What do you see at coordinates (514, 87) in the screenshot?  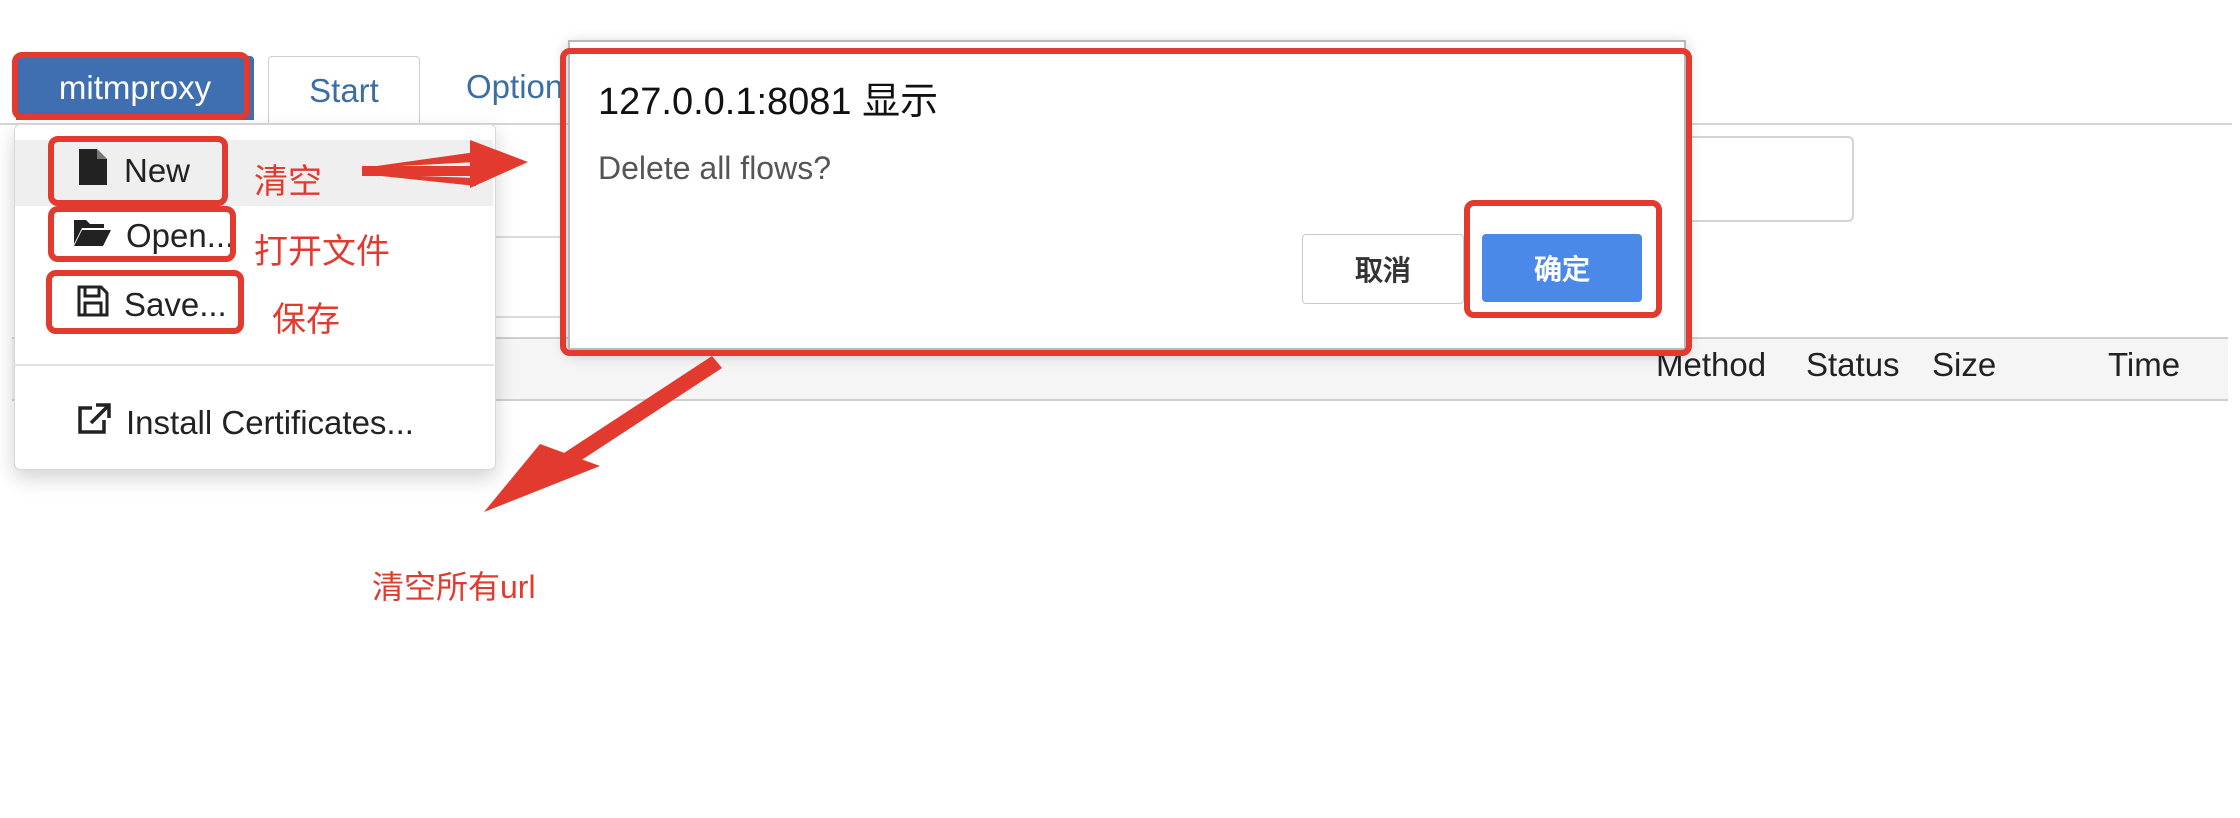 I see `tab-options: Option` at bounding box center [514, 87].